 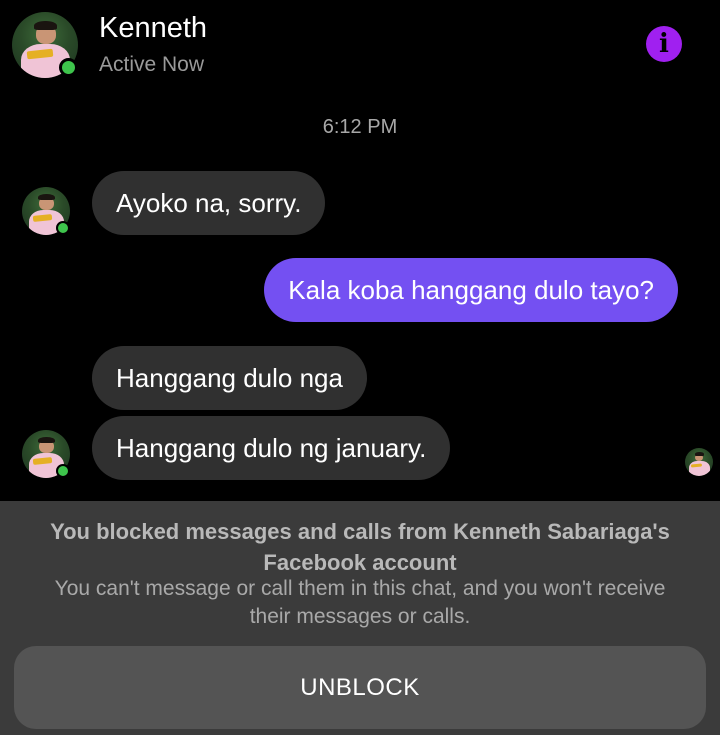 What do you see at coordinates (209, 203) in the screenshot?
I see `message-bubble-received: Ayoko na, sorry.` at bounding box center [209, 203].